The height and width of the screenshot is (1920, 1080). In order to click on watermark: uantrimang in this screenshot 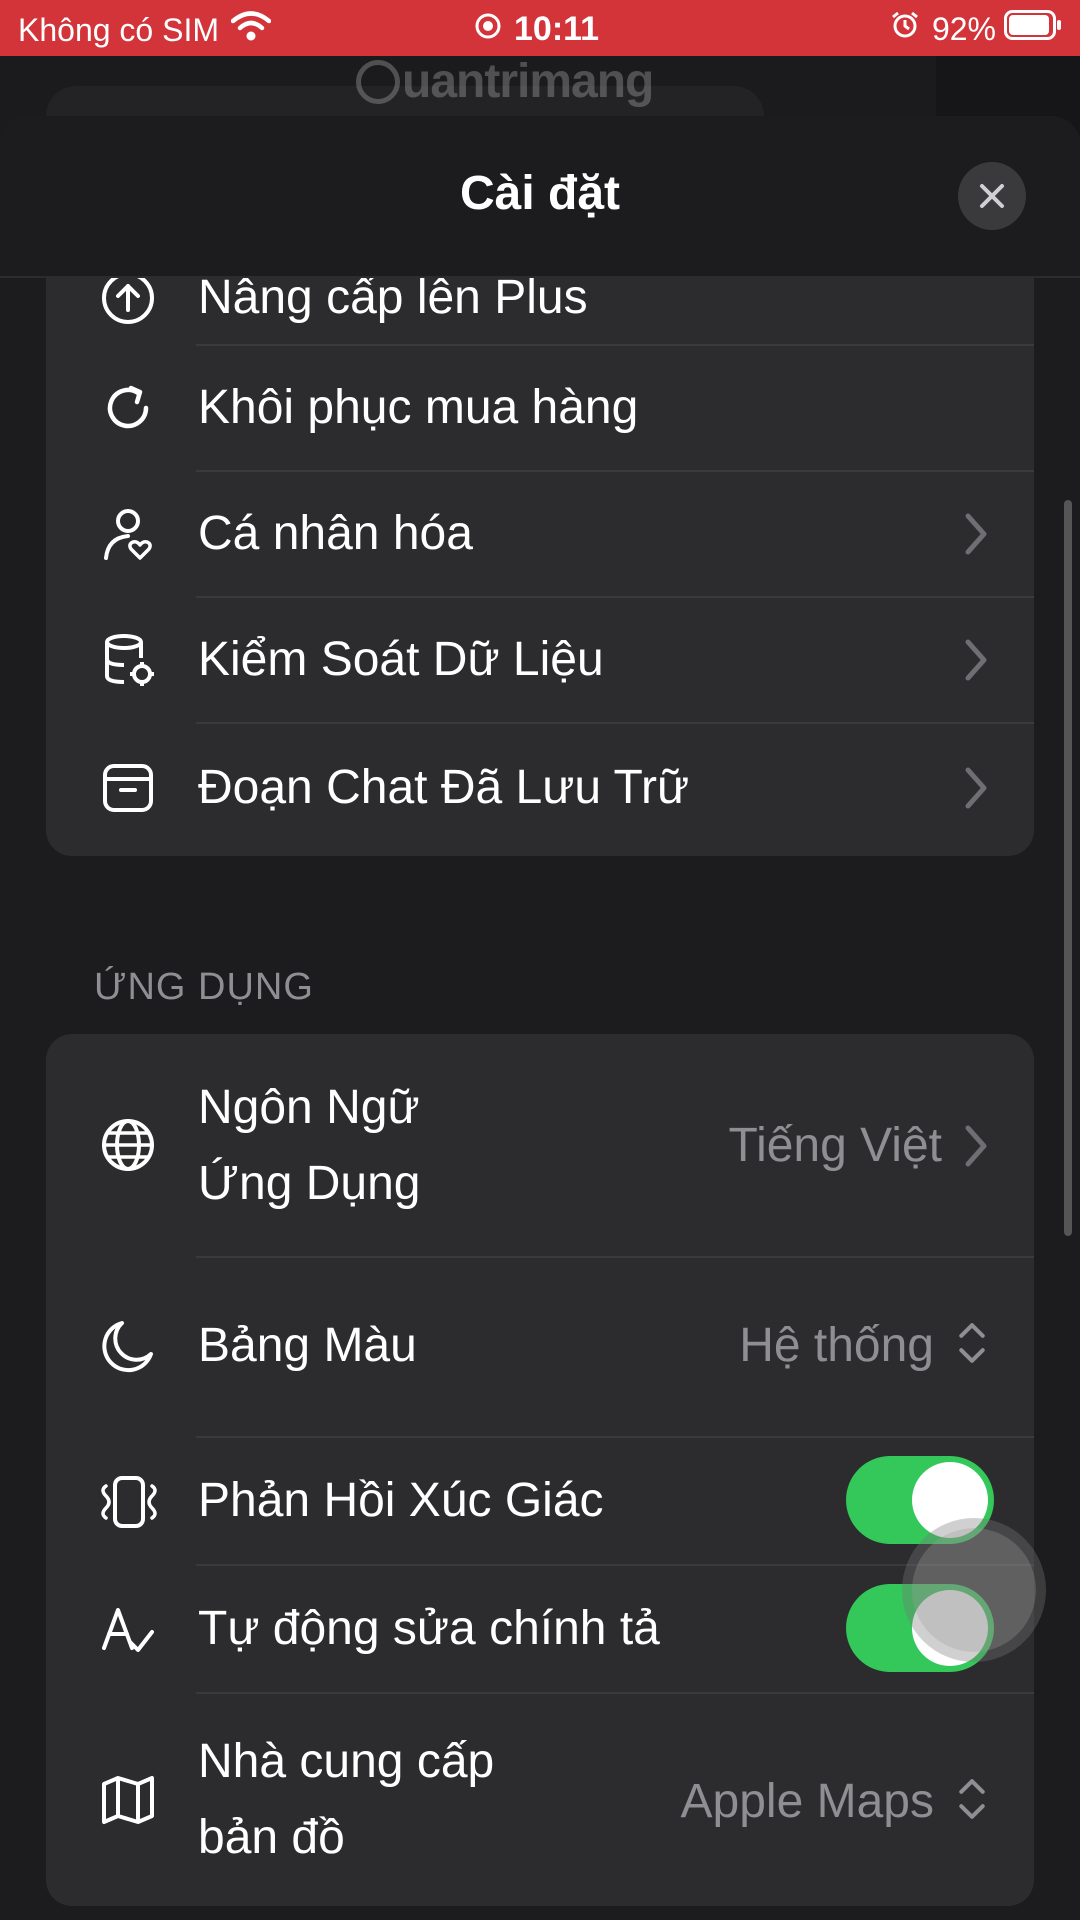, I will do `click(505, 81)`.